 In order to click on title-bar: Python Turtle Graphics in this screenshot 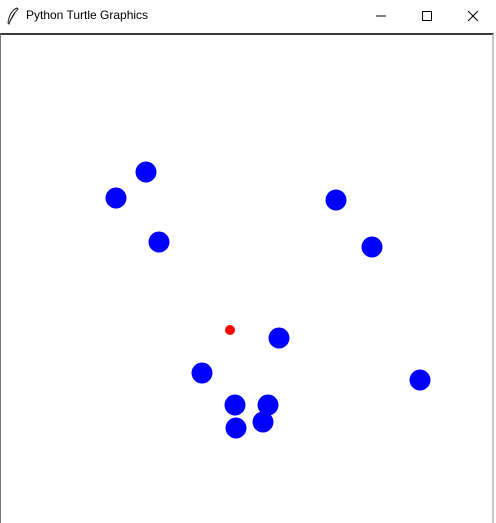, I will do `click(248, 16)`.